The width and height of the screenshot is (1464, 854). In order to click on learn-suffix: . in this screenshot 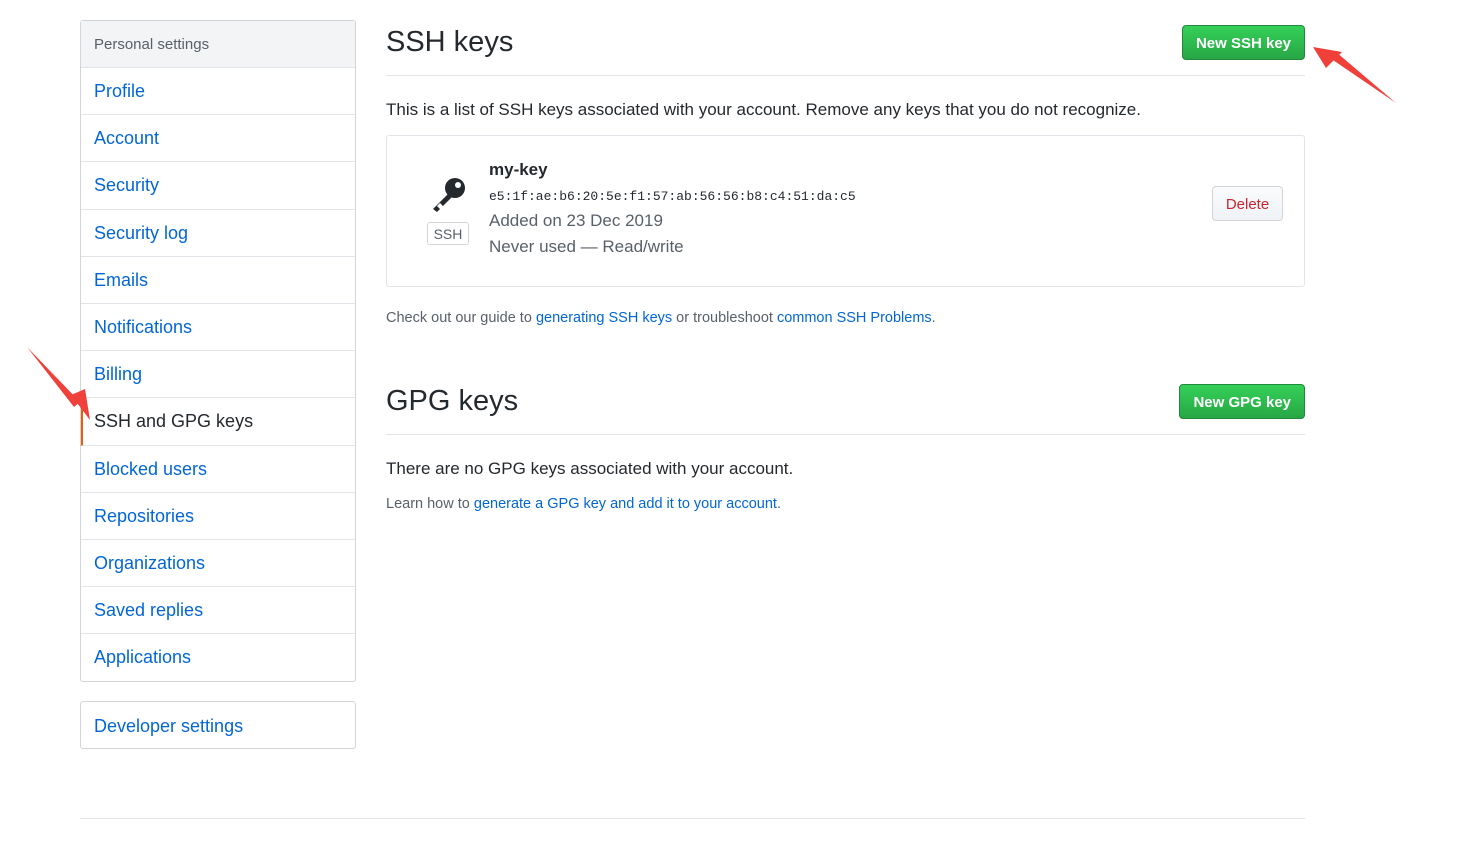, I will do `click(778, 504)`.